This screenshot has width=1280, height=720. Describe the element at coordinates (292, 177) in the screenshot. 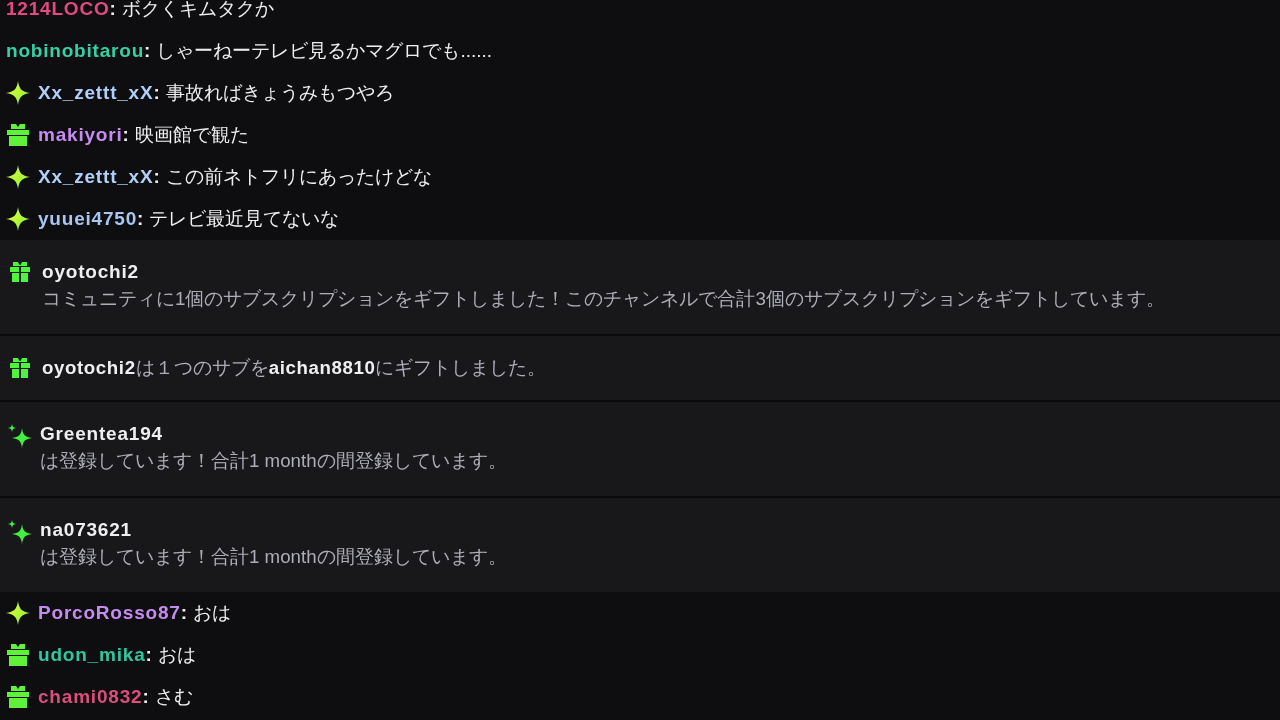

I see `chat-message: : この前ネトフリにあったけどな` at that location.